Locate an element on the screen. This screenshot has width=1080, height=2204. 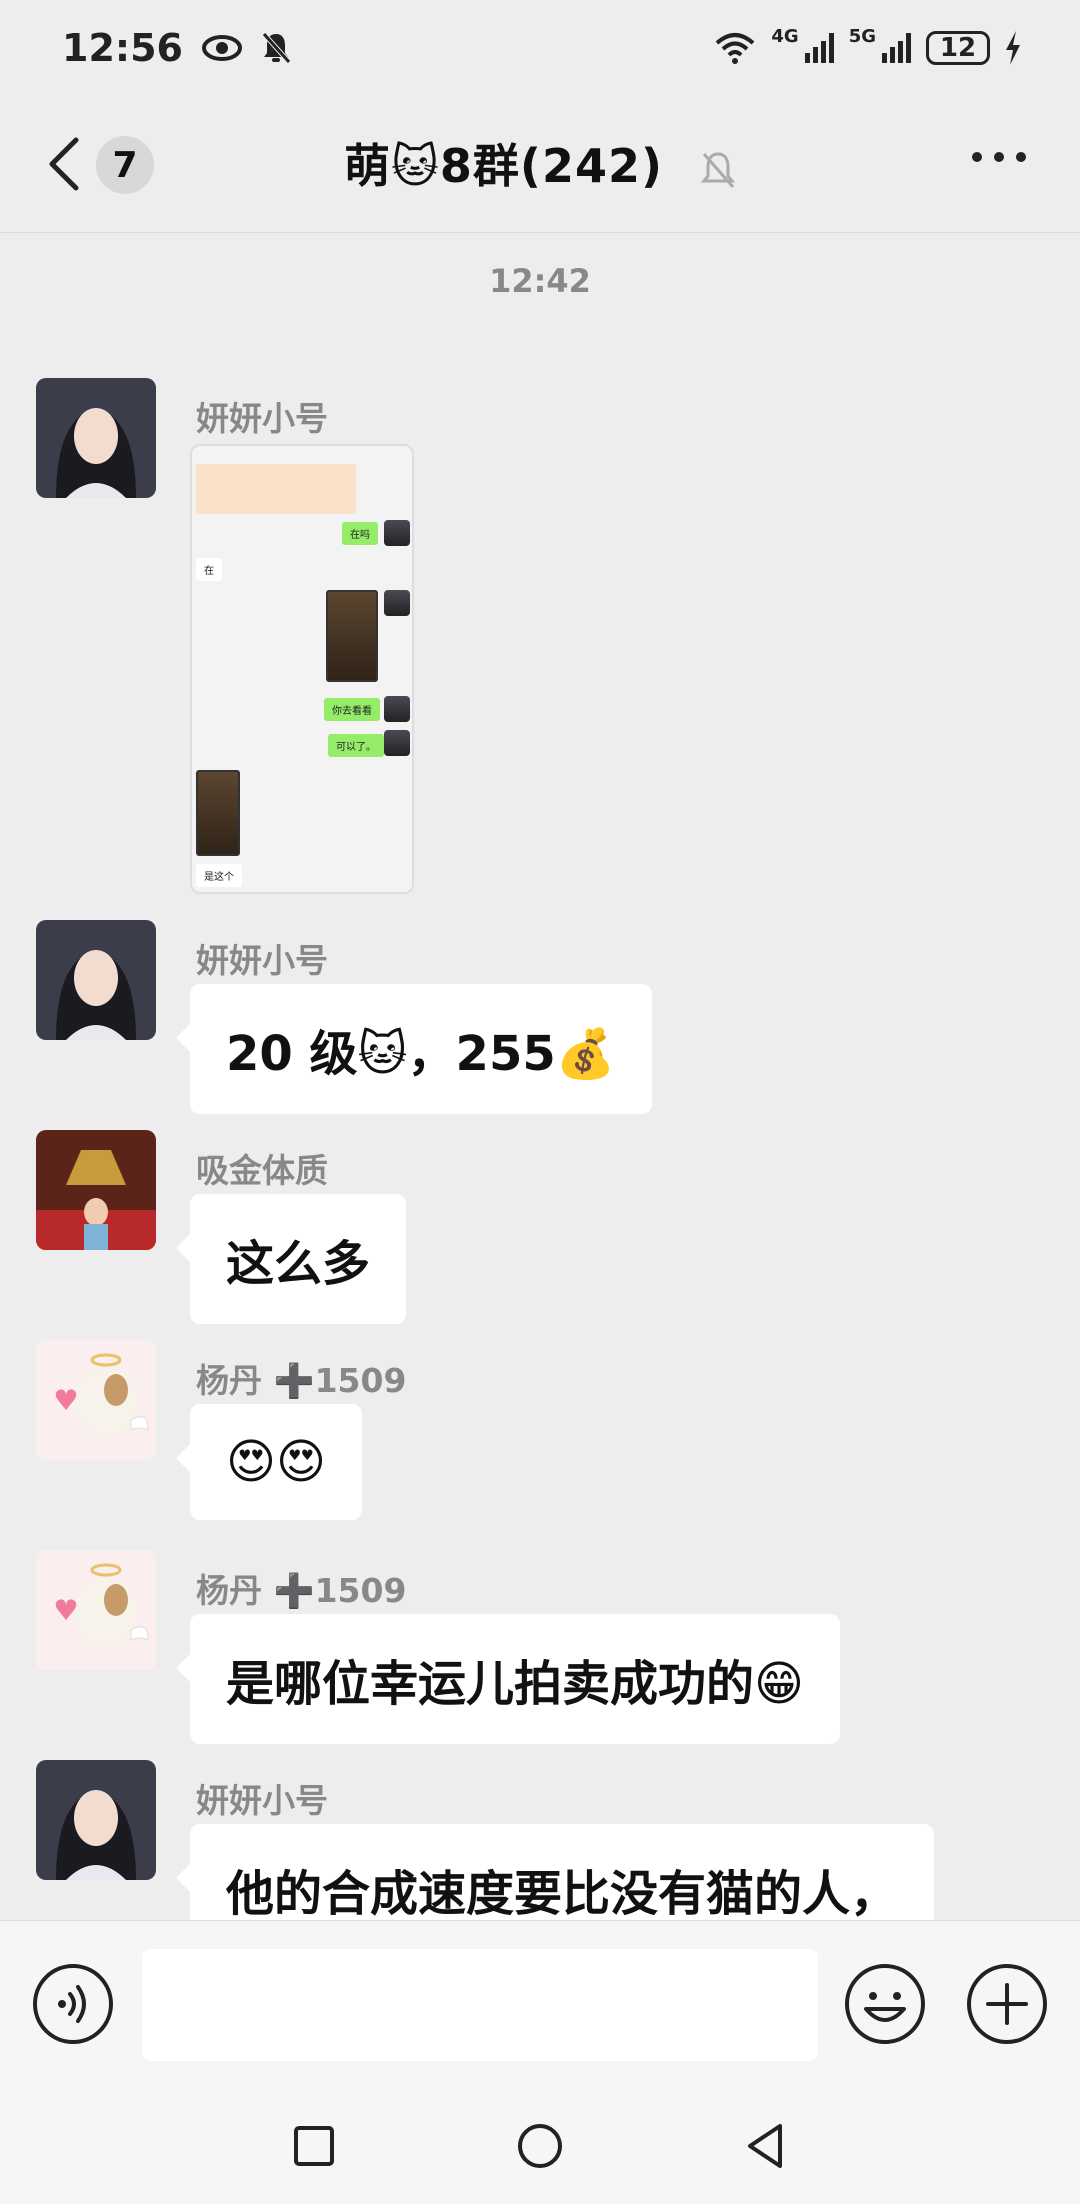
message-bubble: 这么多 is located at coordinates (291, 1259).